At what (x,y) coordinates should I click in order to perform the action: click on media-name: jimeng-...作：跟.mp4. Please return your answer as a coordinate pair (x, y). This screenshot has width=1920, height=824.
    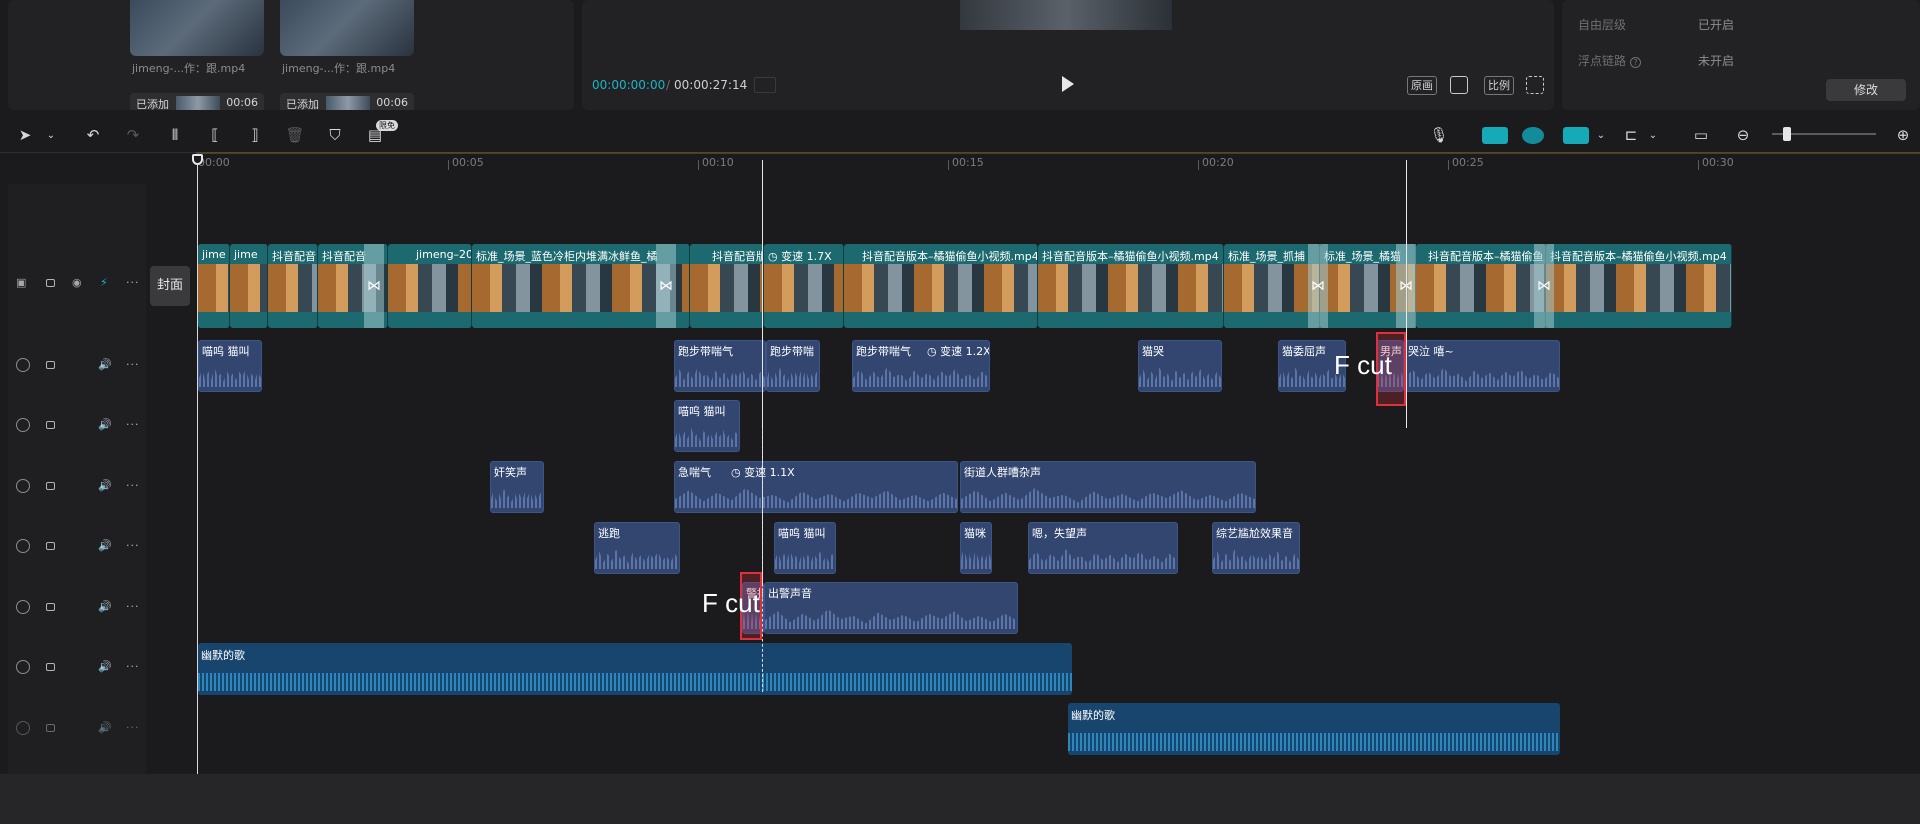
    Looking at the image, I should click on (189, 68).